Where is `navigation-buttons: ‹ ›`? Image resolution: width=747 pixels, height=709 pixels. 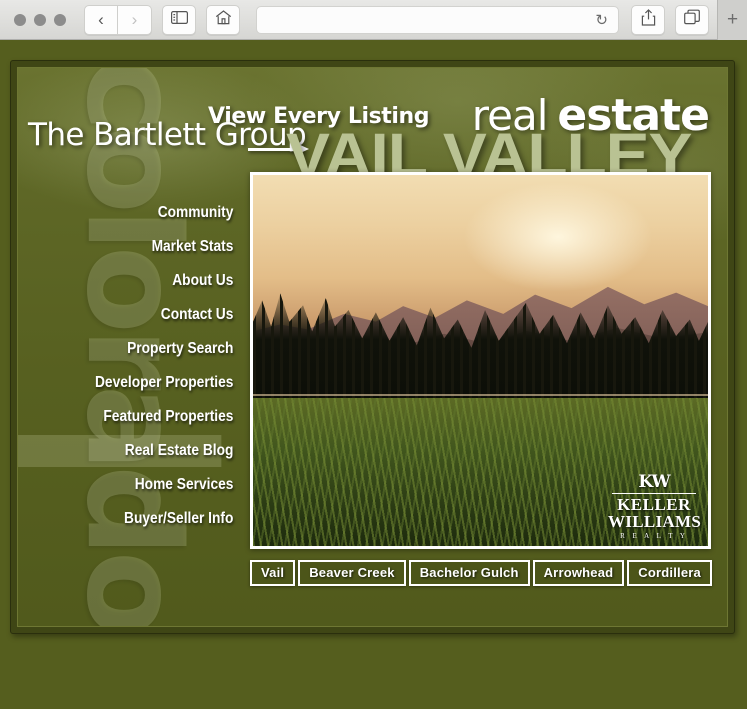
navigation-buttons: ‹ › is located at coordinates (118, 19).